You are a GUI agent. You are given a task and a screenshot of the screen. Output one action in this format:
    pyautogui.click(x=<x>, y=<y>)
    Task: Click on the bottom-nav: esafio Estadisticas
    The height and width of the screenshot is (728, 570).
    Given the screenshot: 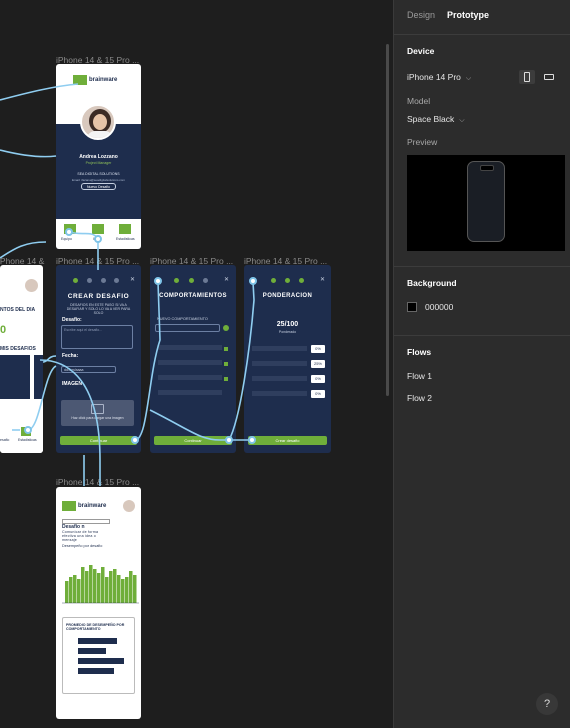 What is the action you would take?
    pyautogui.click(x=21, y=439)
    